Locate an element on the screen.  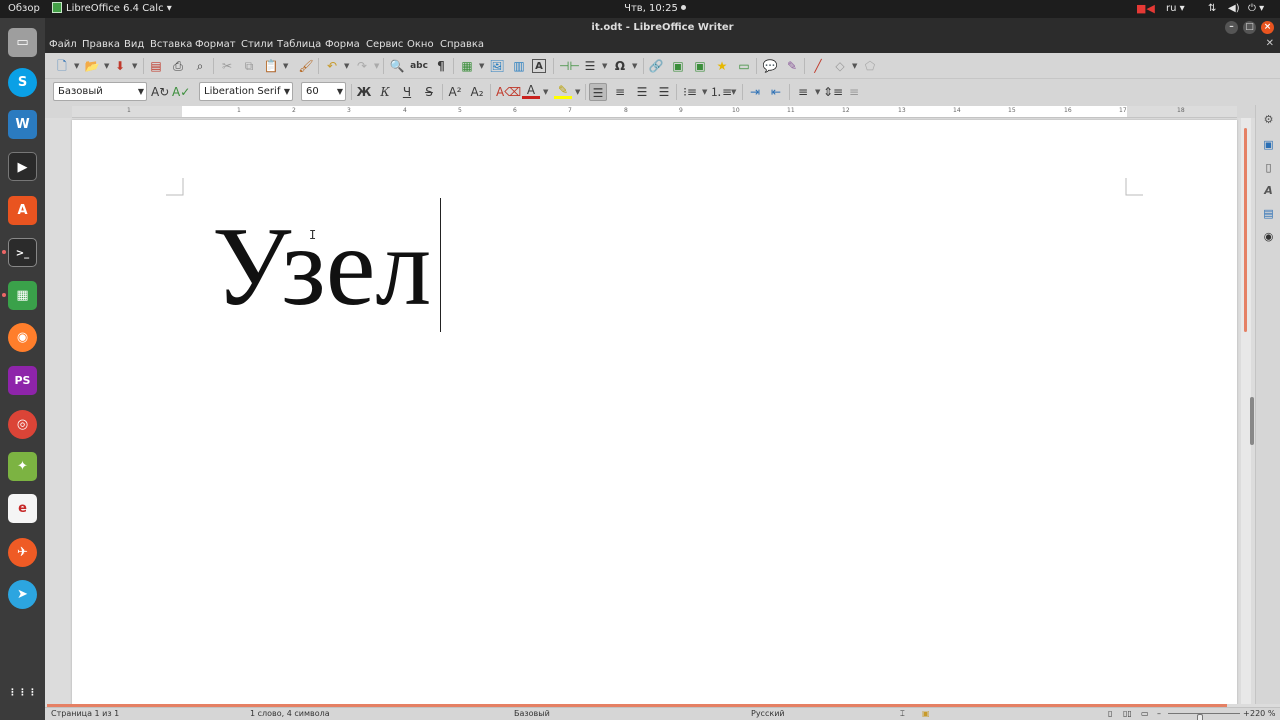
menu-form: Форма is located at coordinates (342, 45).